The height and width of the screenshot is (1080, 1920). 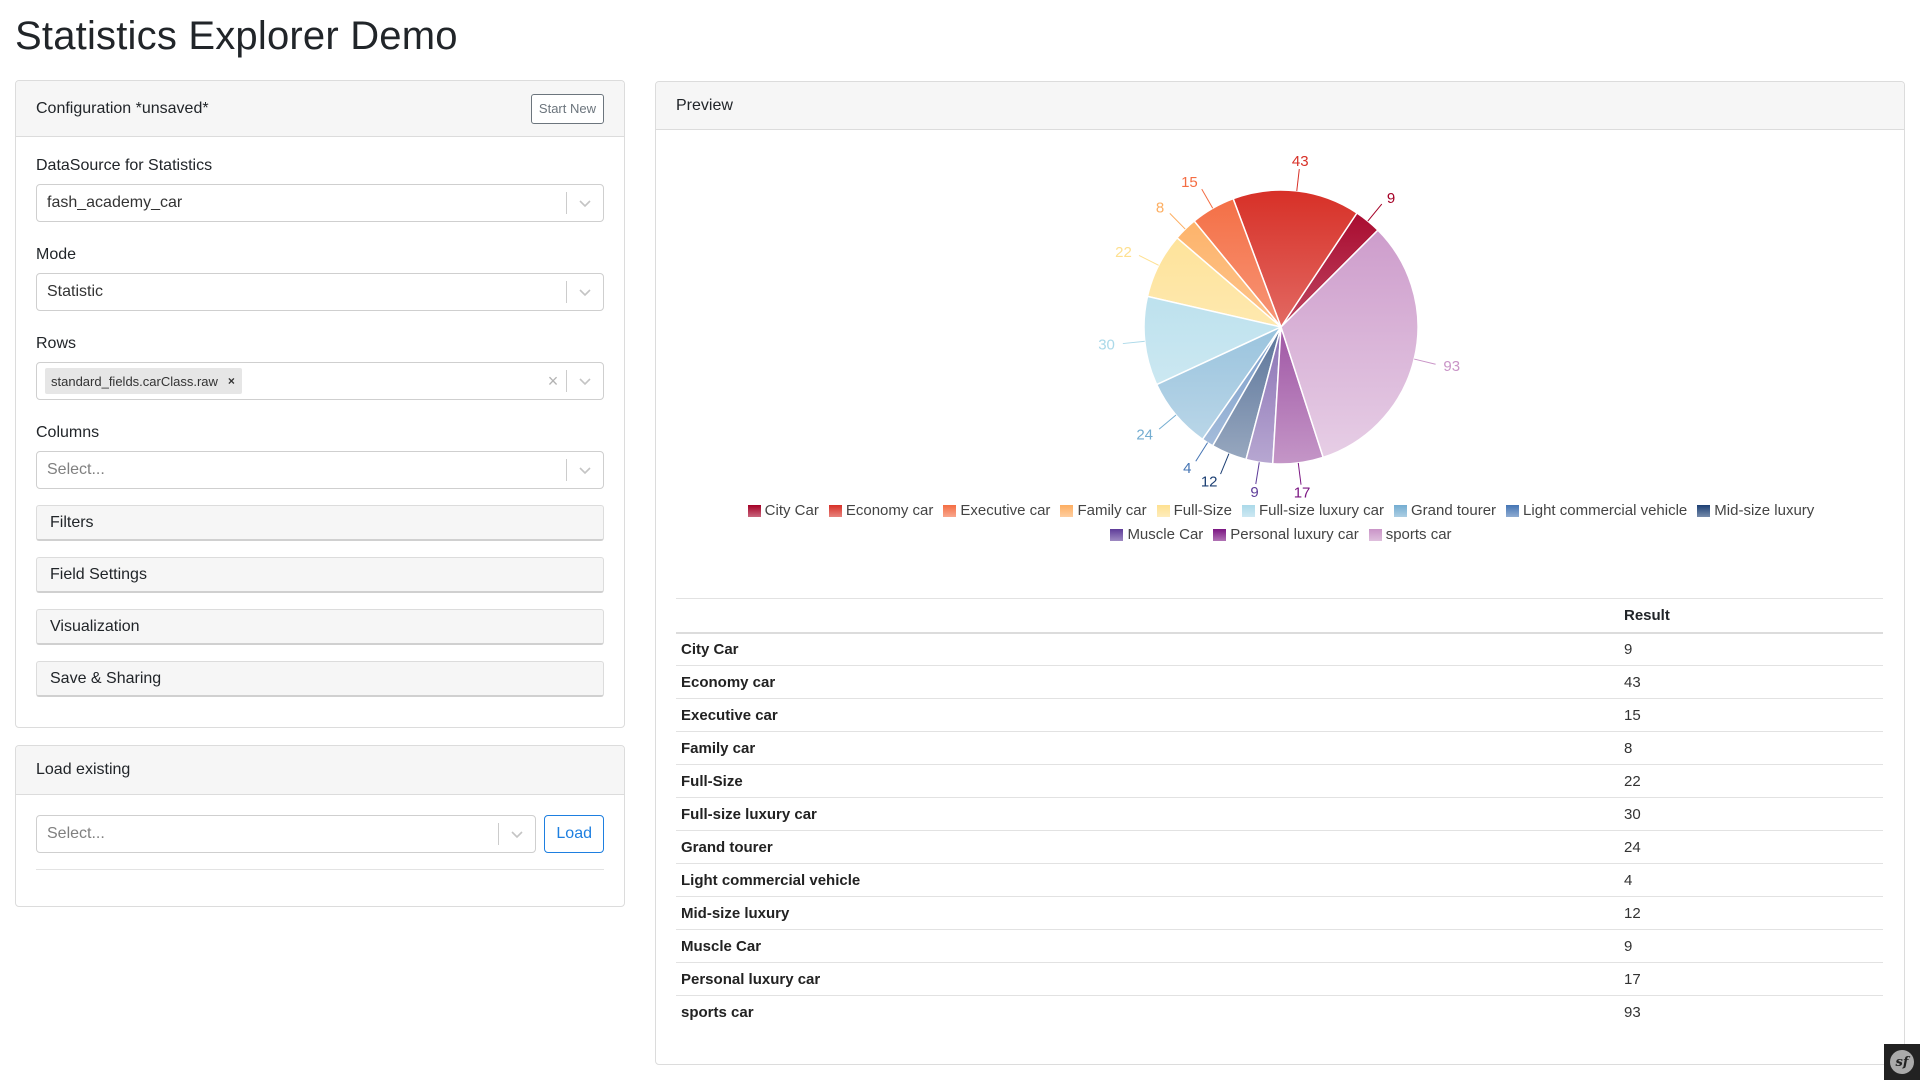 What do you see at coordinates (320, 381) in the screenshot?
I see `rows-select: standard_fields.carClass.raw × ×` at bounding box center [320, 381].